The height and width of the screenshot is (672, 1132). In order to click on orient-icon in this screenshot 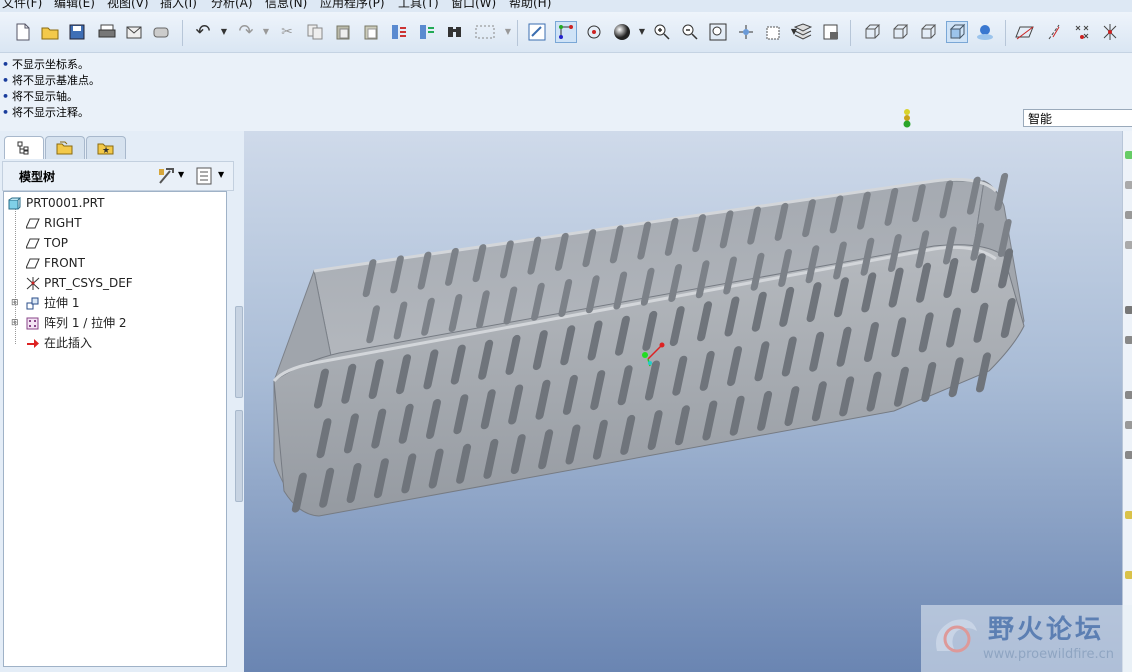, I will do `click(594, 32)`.